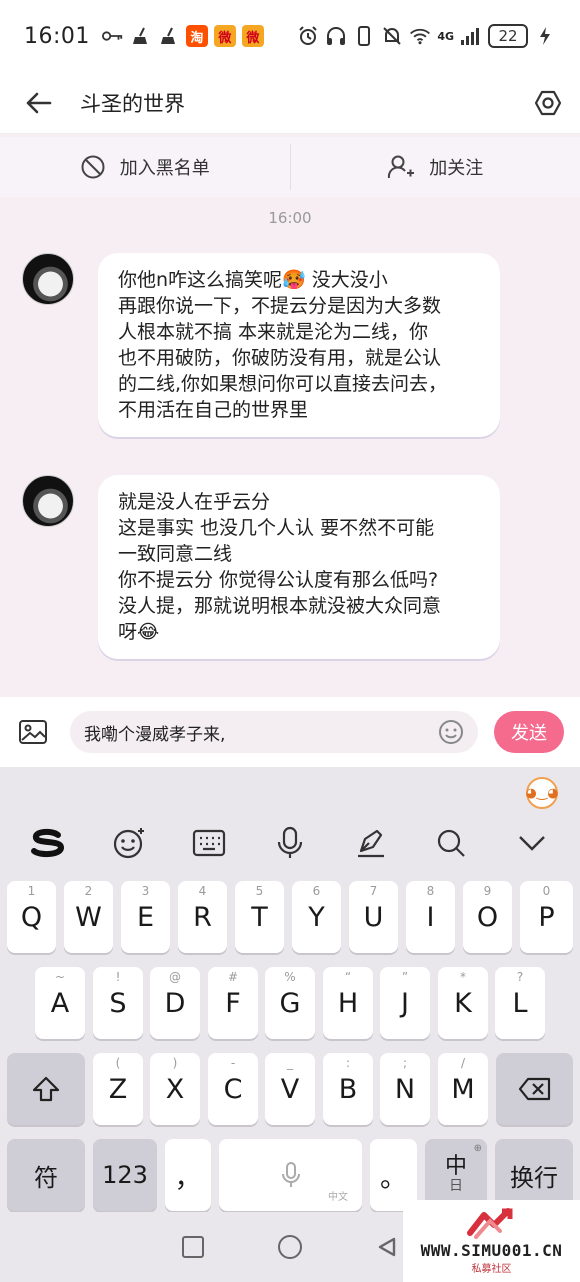 Image resolution: width=580 pixels, height=1282 pixels. I want to click on key-row: (Z ) X -C _ V :B ; N / M, so click(290, 1089).